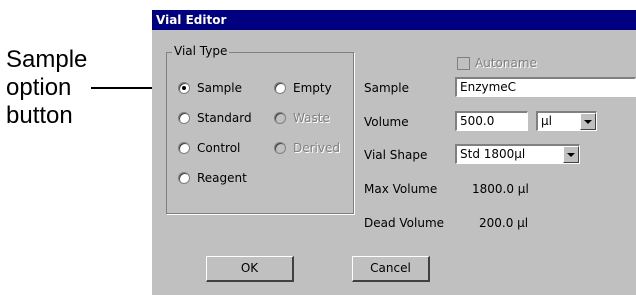  What do you see at coordinates (222, 178) in the screenshot?
I see `radio-reagent-label: Reagent` at bounding box center [222, 178].